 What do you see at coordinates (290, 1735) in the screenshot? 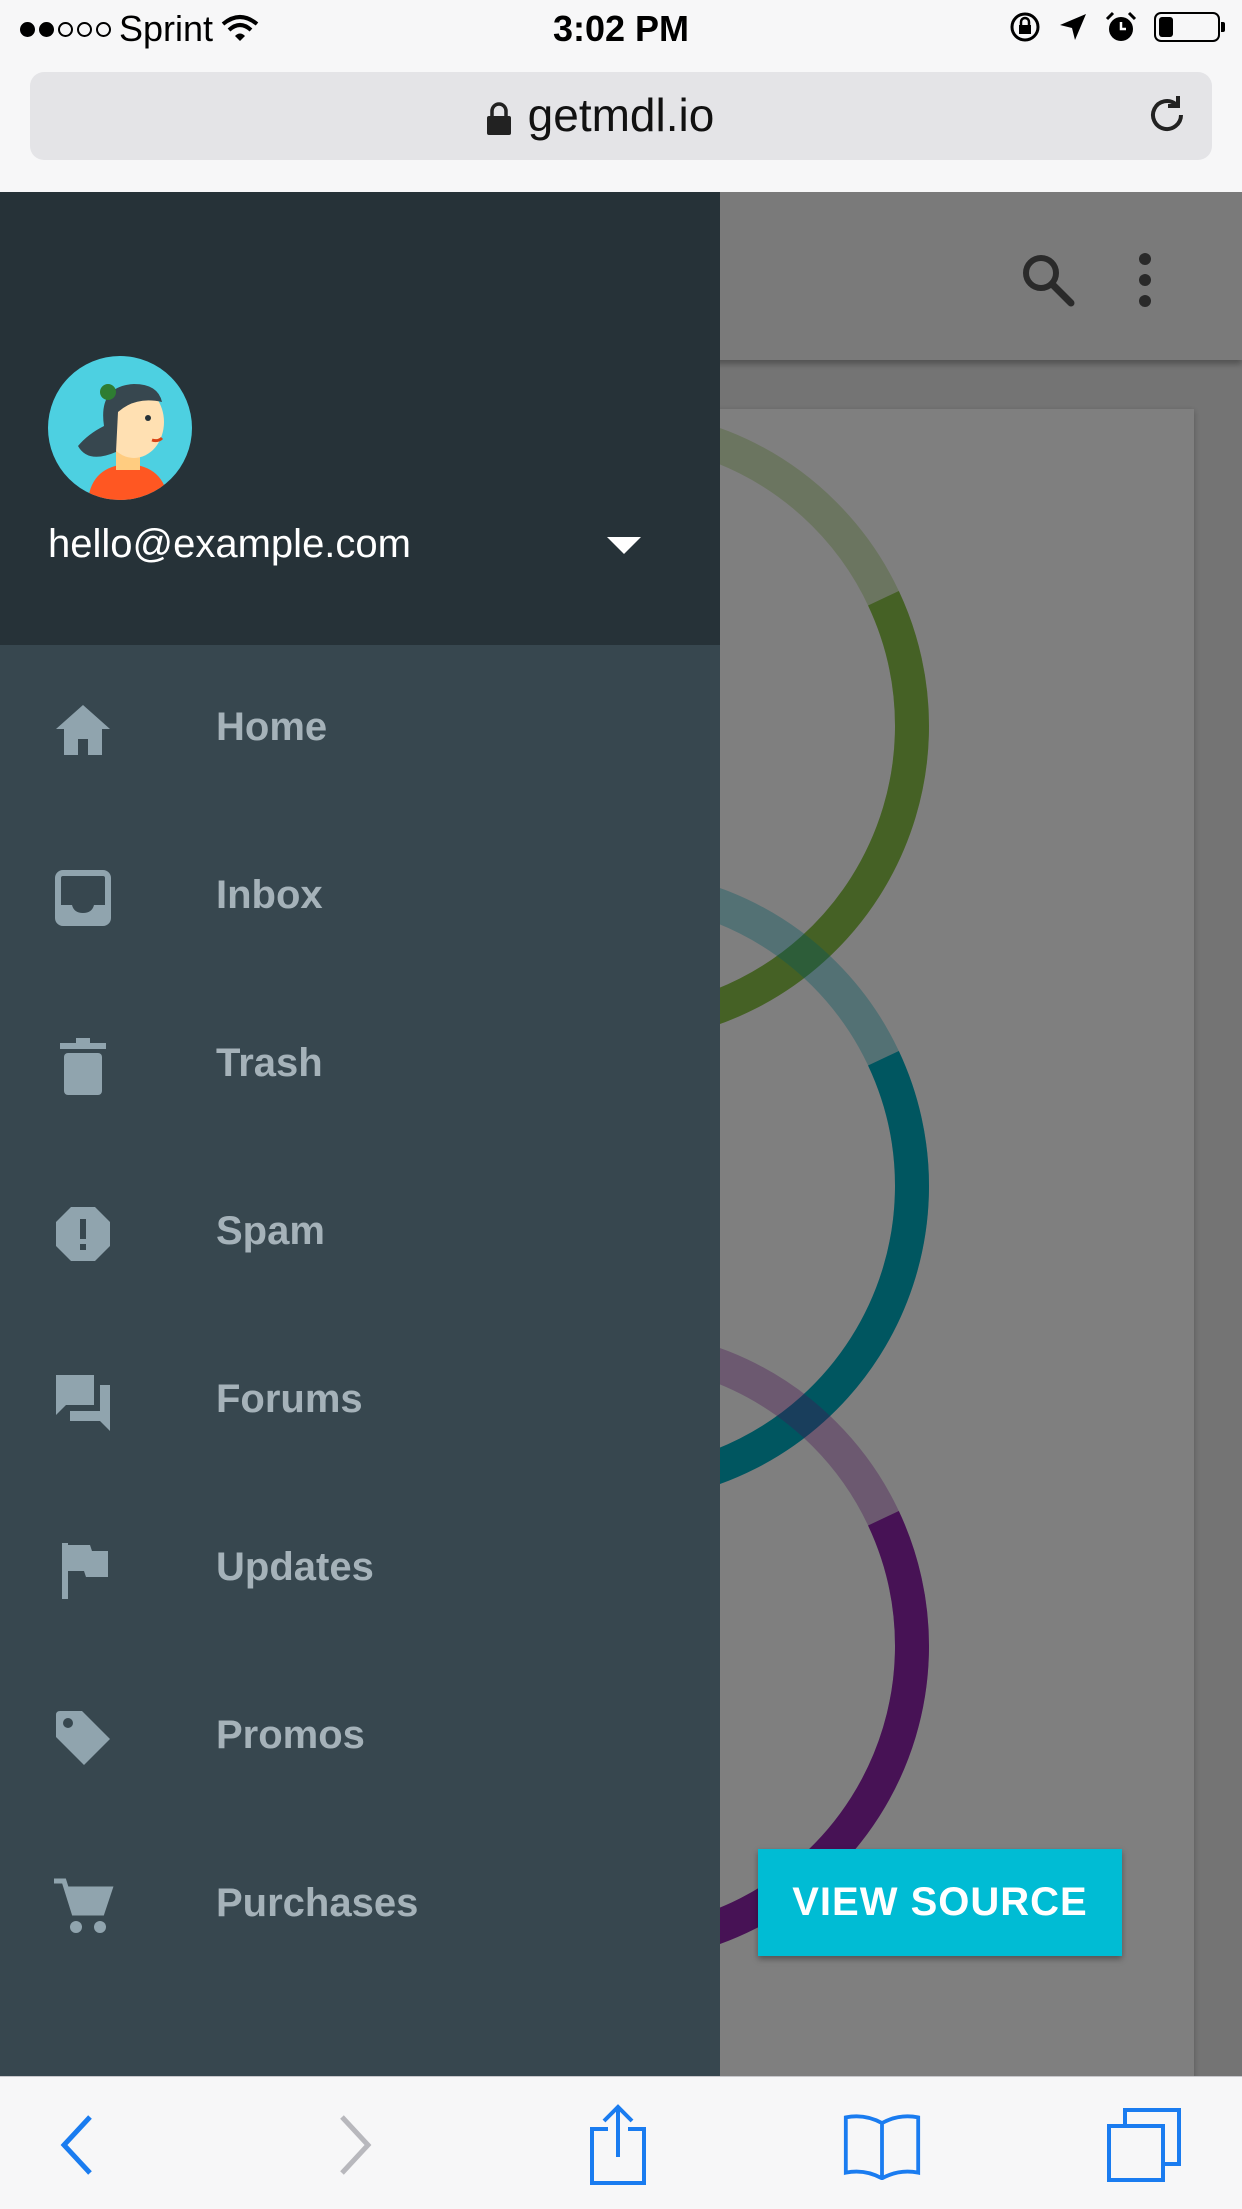
I see `drawer-item-label: Promos` at bounding box center [290, 1735].